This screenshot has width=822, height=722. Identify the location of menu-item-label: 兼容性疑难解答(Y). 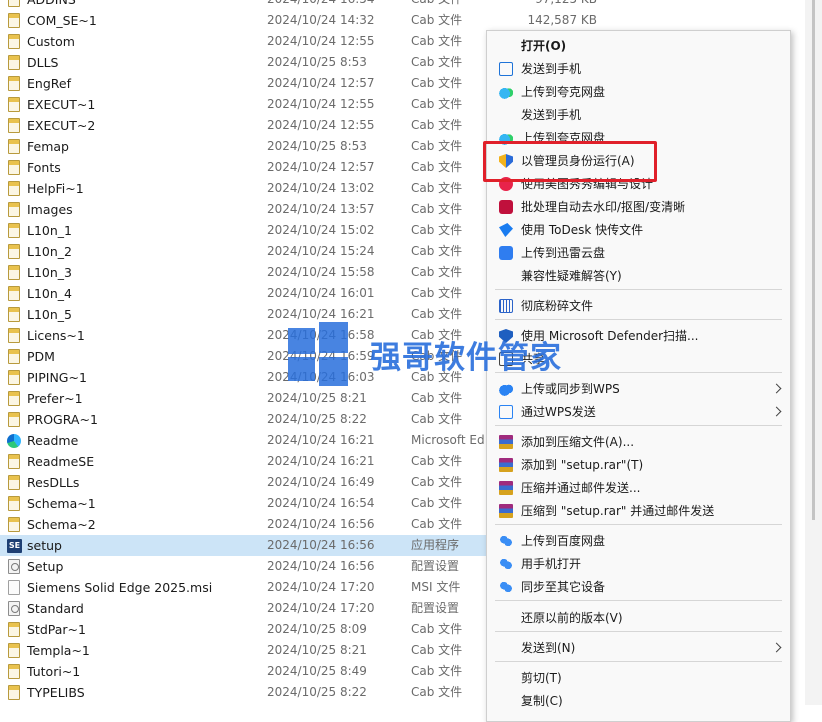
(571, 276).